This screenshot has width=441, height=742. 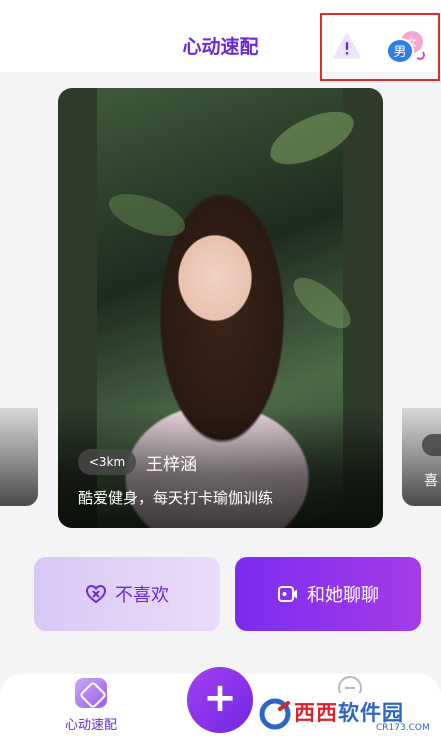 I want to click on next-profile-card: 喜, so click(x=421, y=457).